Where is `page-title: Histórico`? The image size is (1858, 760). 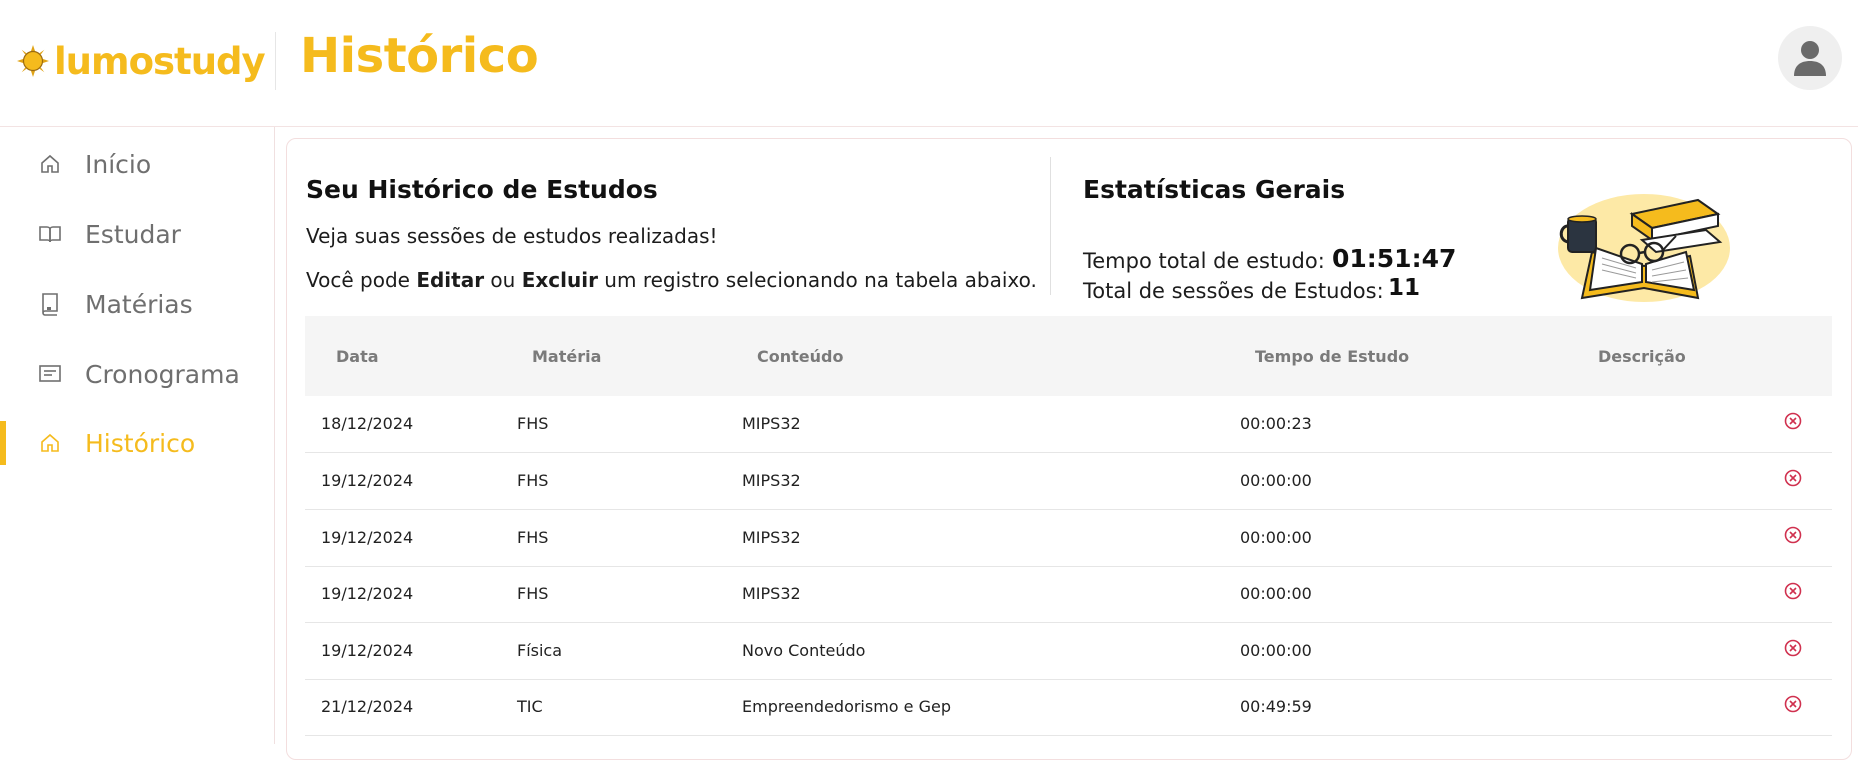 page-title: Histórico is located at coordinates (419, 56).